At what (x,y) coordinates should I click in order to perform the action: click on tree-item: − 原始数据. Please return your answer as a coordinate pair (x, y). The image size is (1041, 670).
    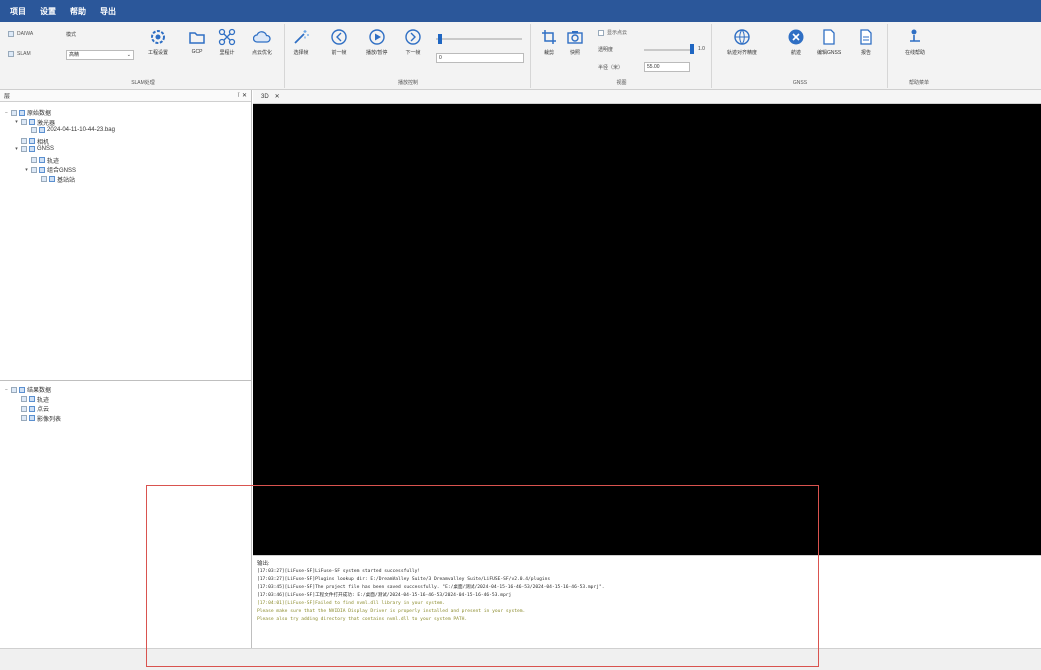
    Looking at the image, I should click on (27, 112).